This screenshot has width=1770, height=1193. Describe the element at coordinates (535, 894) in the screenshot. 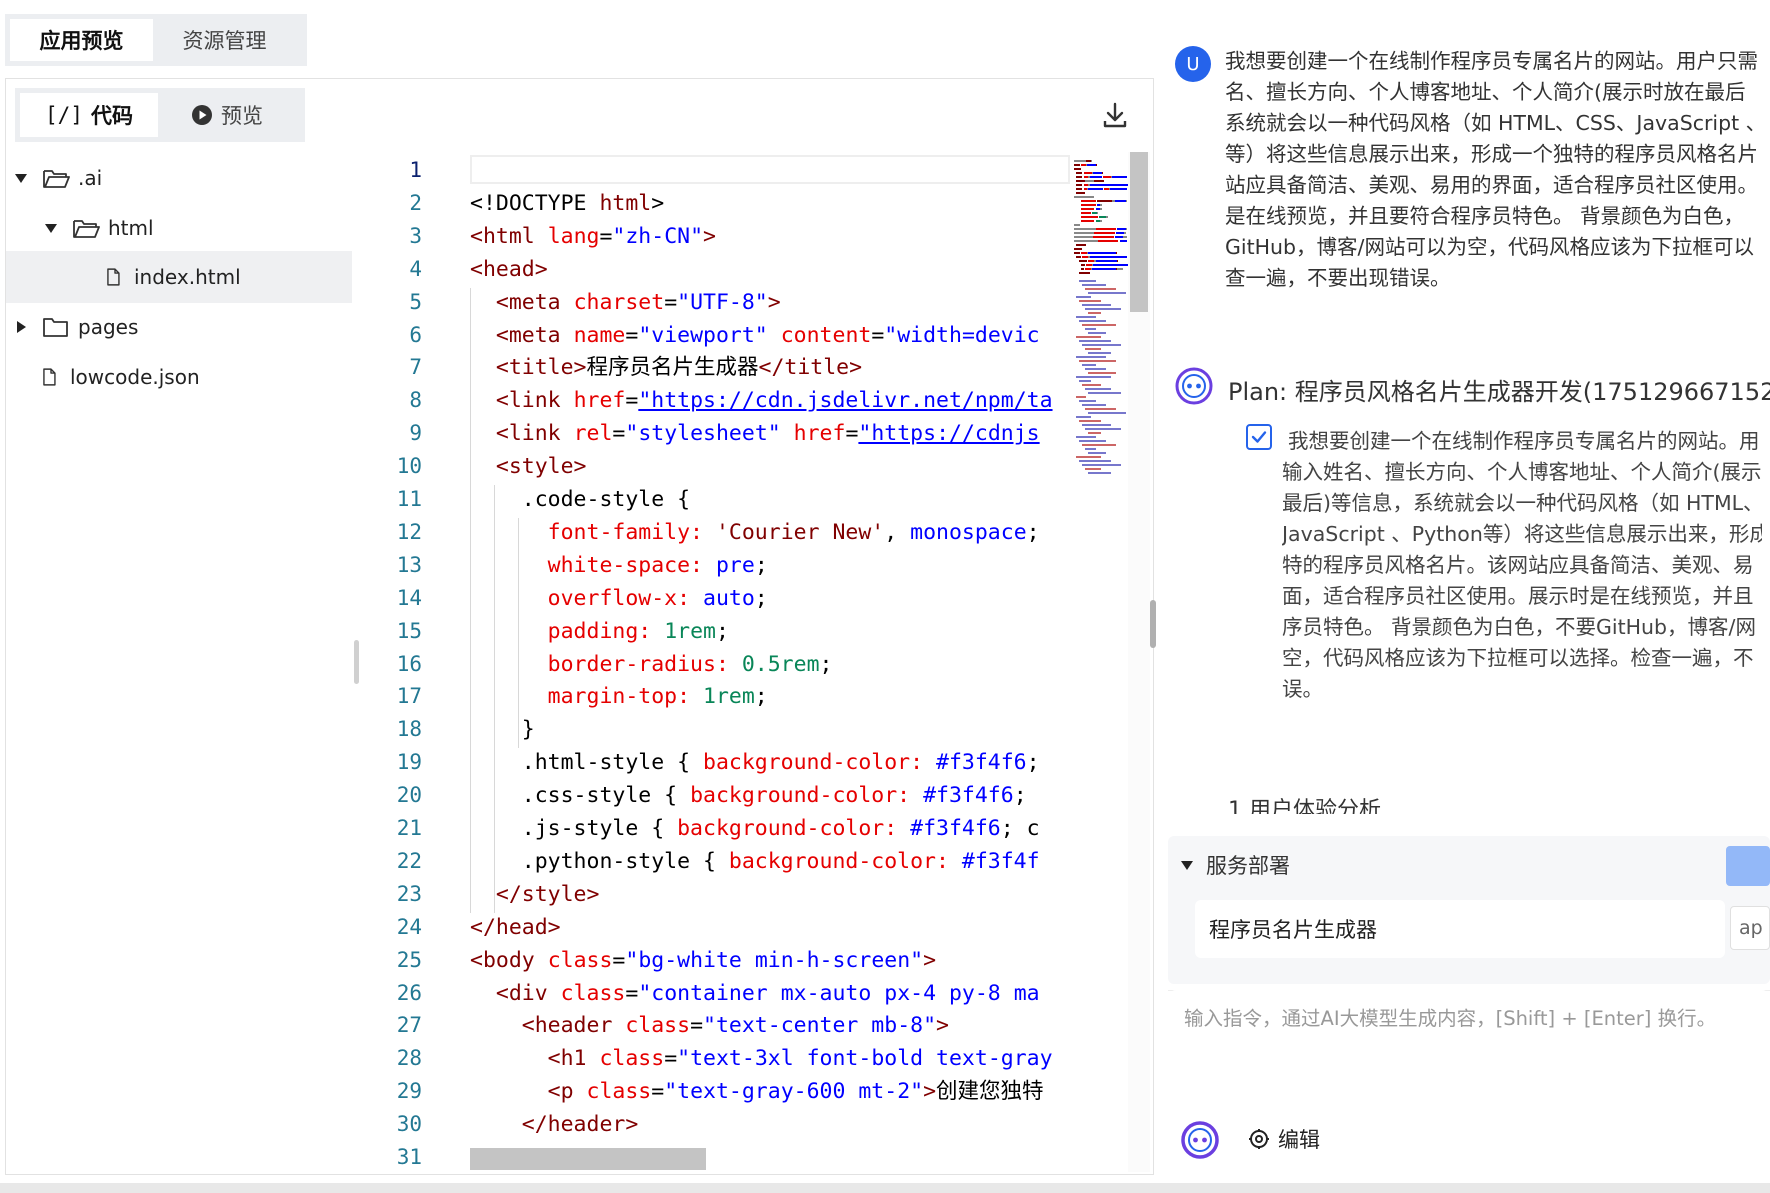

I see `code-line: </style>` at that location.